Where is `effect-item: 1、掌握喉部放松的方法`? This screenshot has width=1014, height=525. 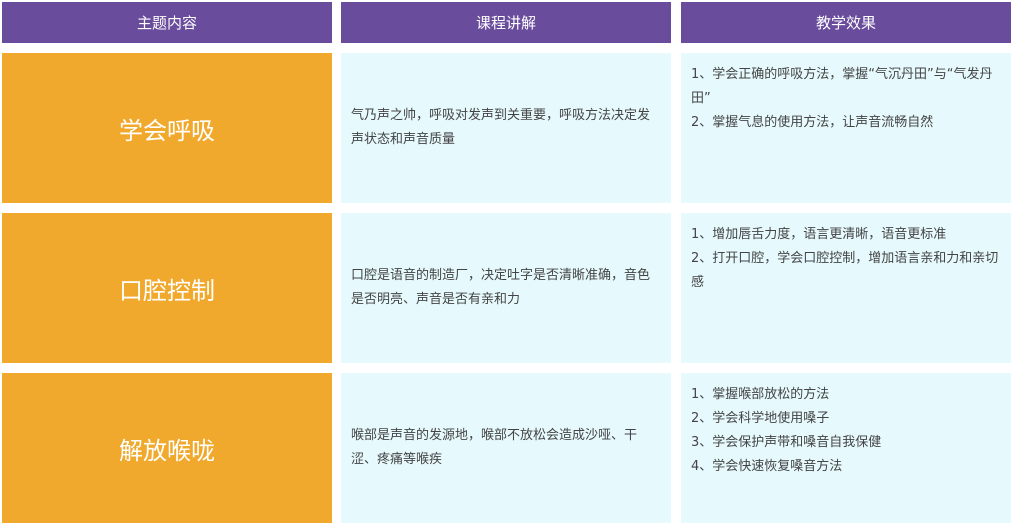 effect-item: 1、掌握喉部放松的方法 is located at coordinates (760, 394).